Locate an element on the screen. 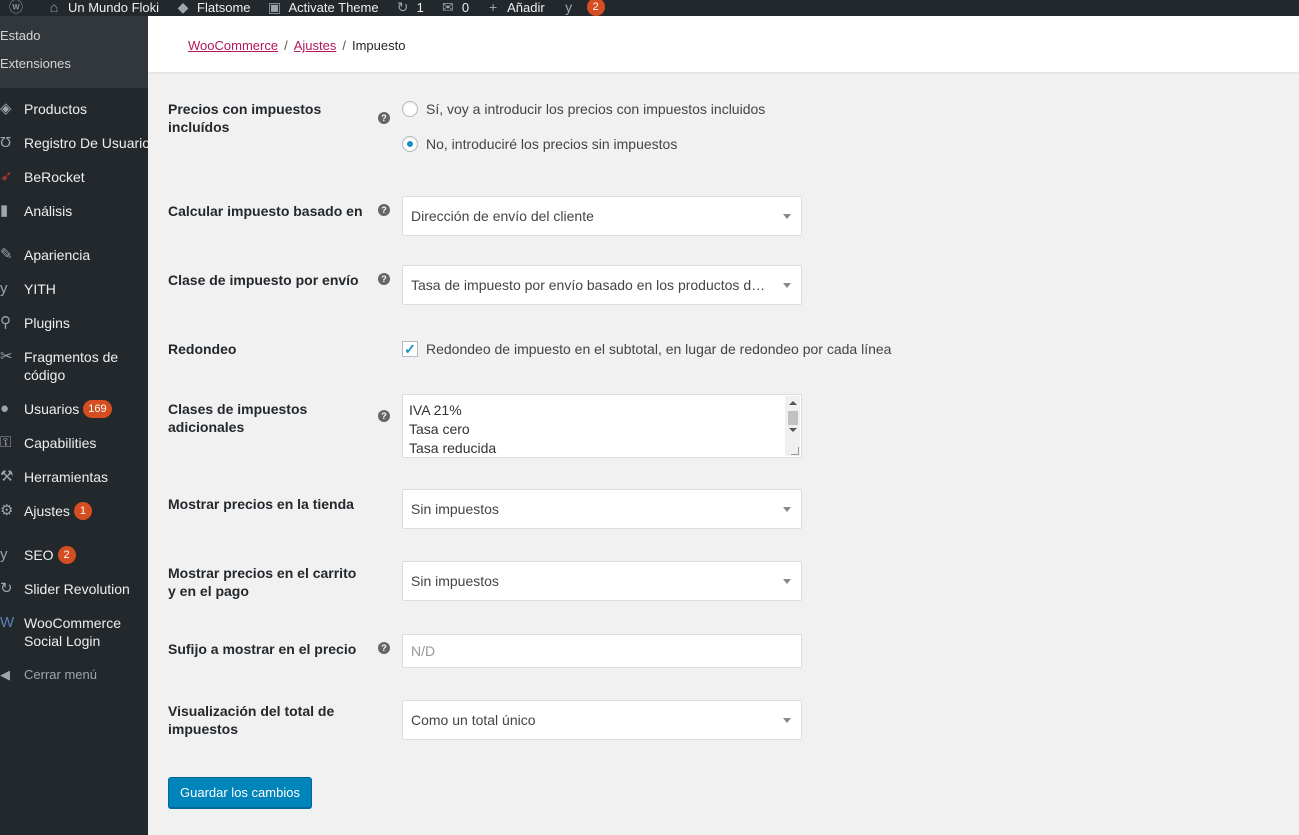 This screenshot has height=835, width=1299. sidebar-item-label: Registro De Usuario is located at coordinates (87, 143).